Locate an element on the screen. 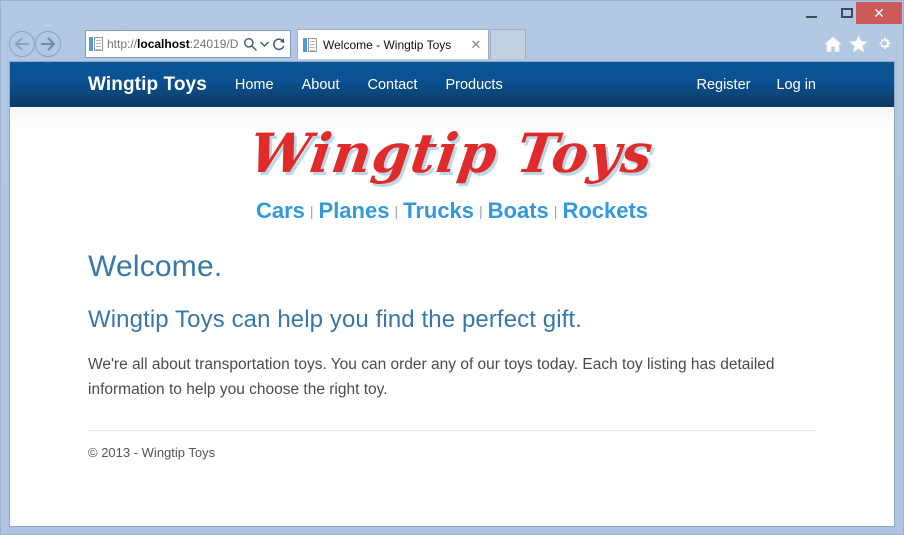 Image resolution: width=904 pixels, height=535 pixels. close-icon: ✕ is located at coordinates (879, 13).